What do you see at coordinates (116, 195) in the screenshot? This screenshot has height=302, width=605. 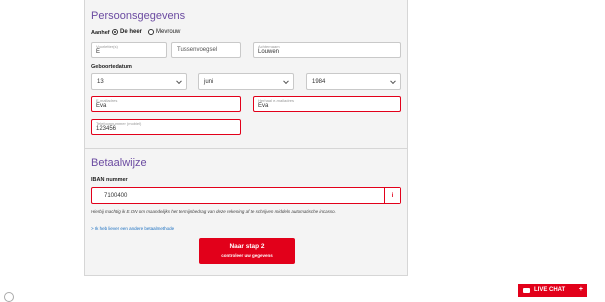 I see `iban-value: 7100400` at bounding box center [116, 195].